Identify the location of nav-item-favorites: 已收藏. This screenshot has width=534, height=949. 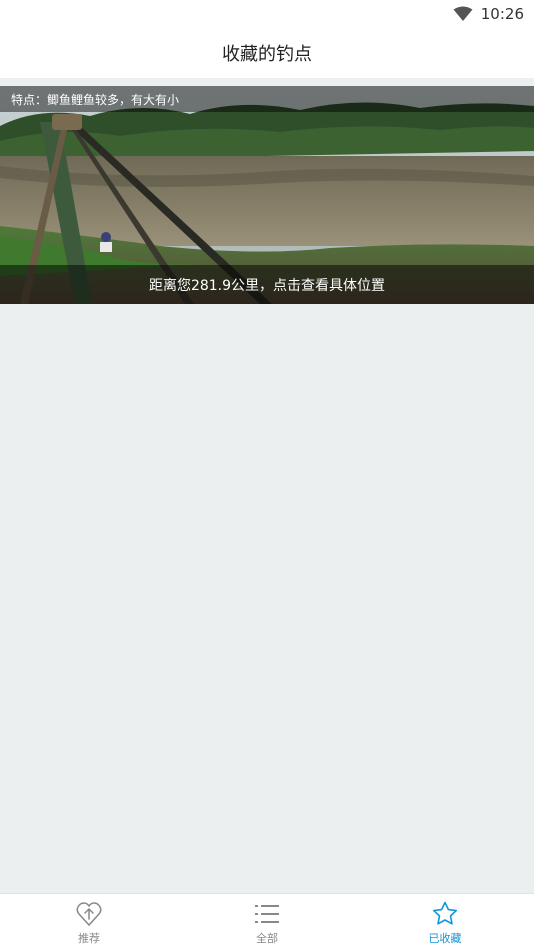
(445, 921).